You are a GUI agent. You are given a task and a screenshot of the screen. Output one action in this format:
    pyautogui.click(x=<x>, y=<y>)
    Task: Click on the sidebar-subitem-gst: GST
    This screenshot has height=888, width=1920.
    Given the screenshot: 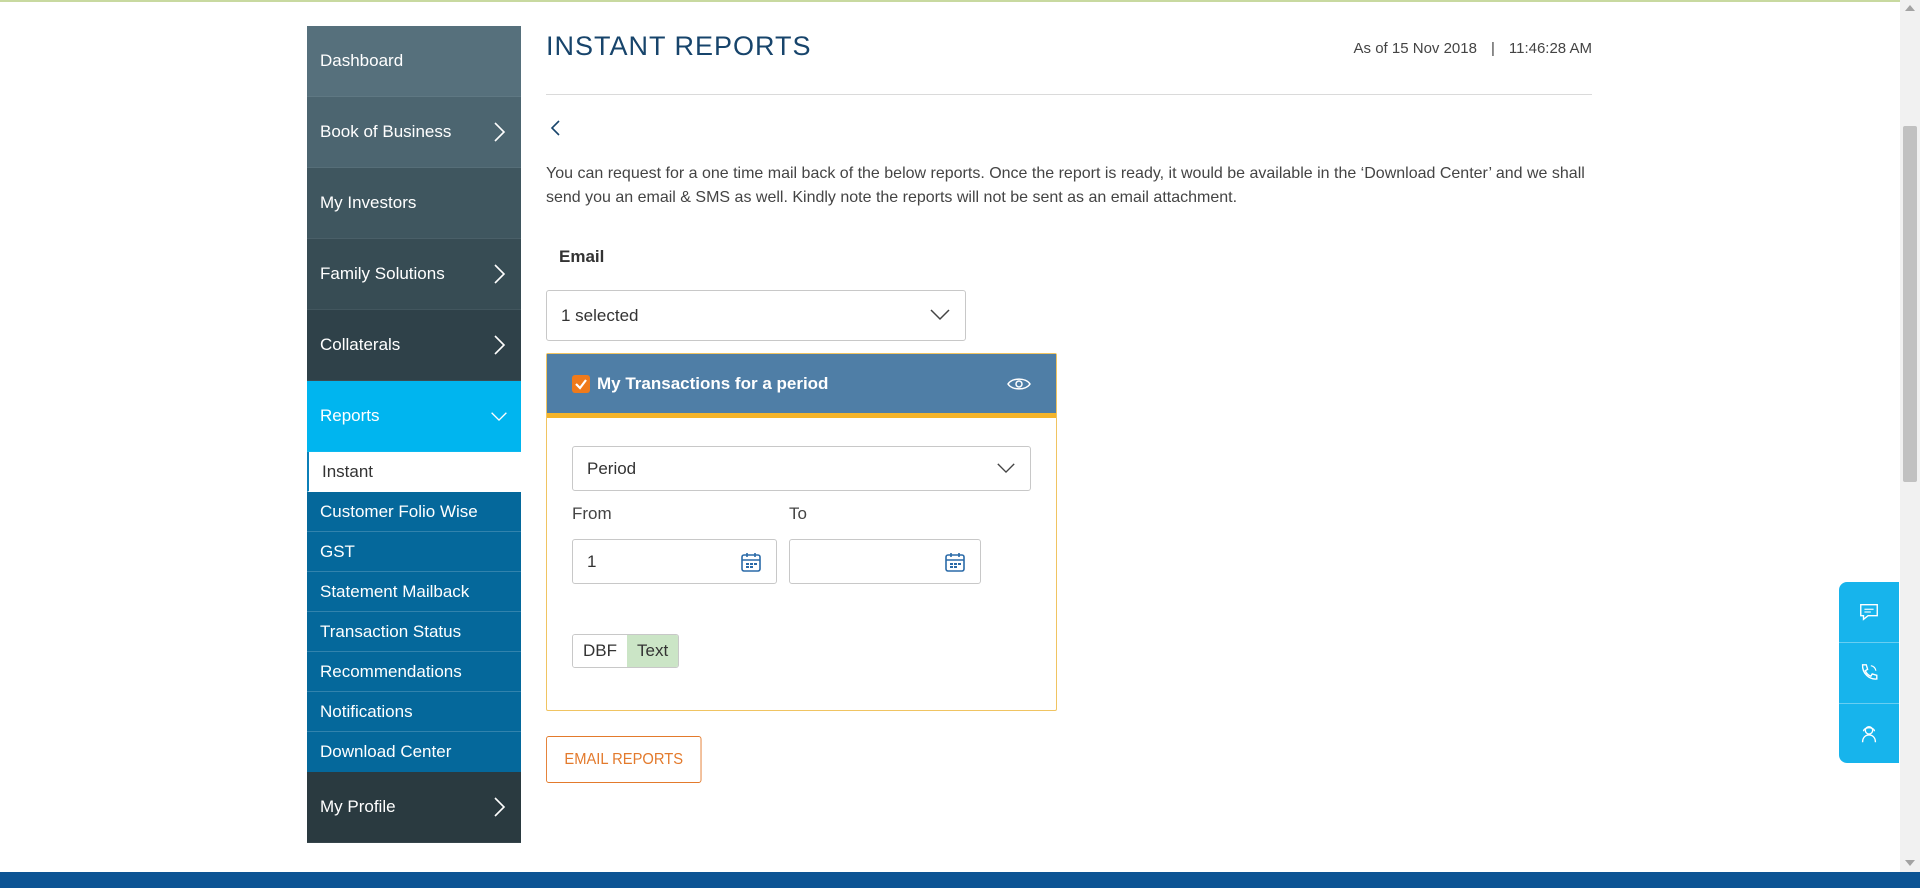 What is the action you would take?
    pyautogui.click(x=414, y=552)
    